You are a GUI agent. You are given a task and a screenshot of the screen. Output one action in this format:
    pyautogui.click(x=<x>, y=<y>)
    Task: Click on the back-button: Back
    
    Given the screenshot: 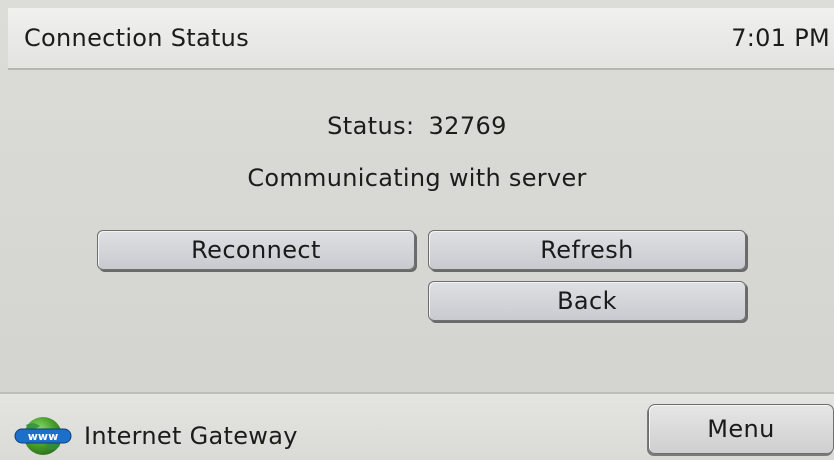 What is the action you would take?
    pyautogui.click(x=587, y=301)
    